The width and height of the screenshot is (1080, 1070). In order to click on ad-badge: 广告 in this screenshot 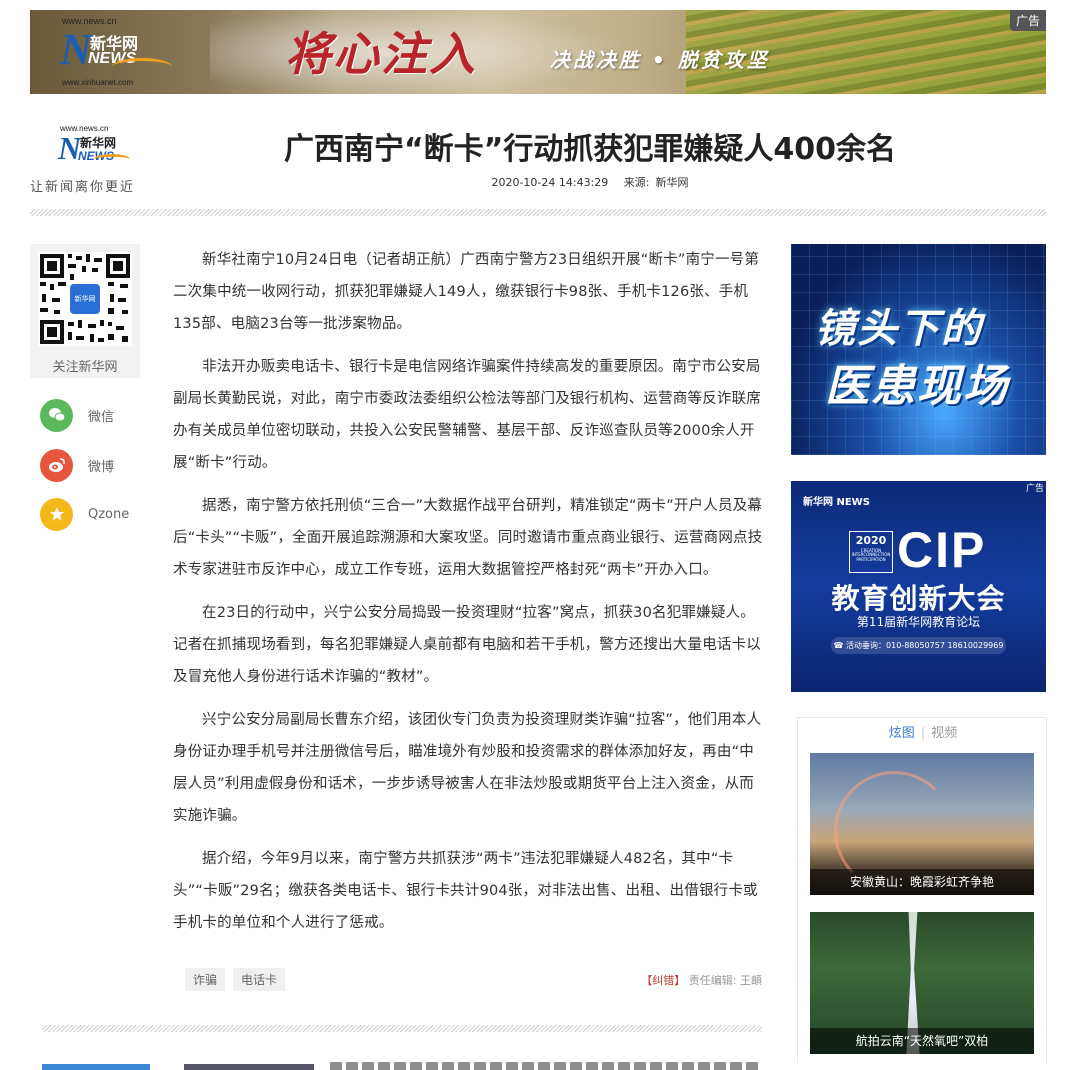, I will do `click(1027, 20)`.